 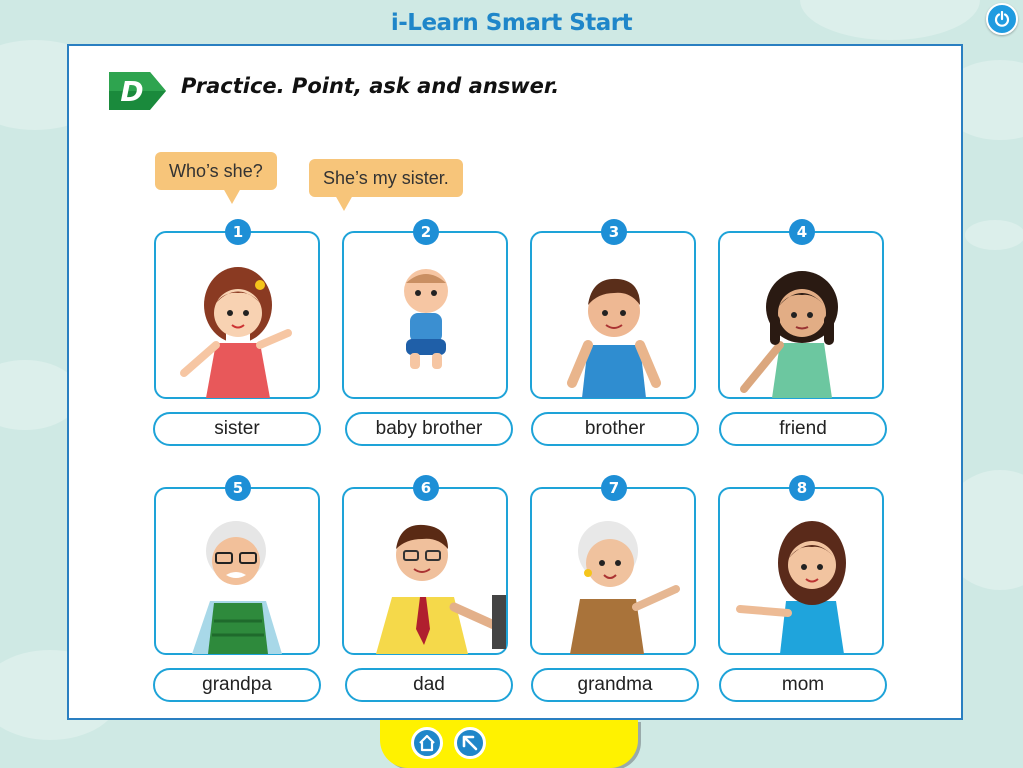 I want to click on card-mom: 8, so click(x=801, y=565).